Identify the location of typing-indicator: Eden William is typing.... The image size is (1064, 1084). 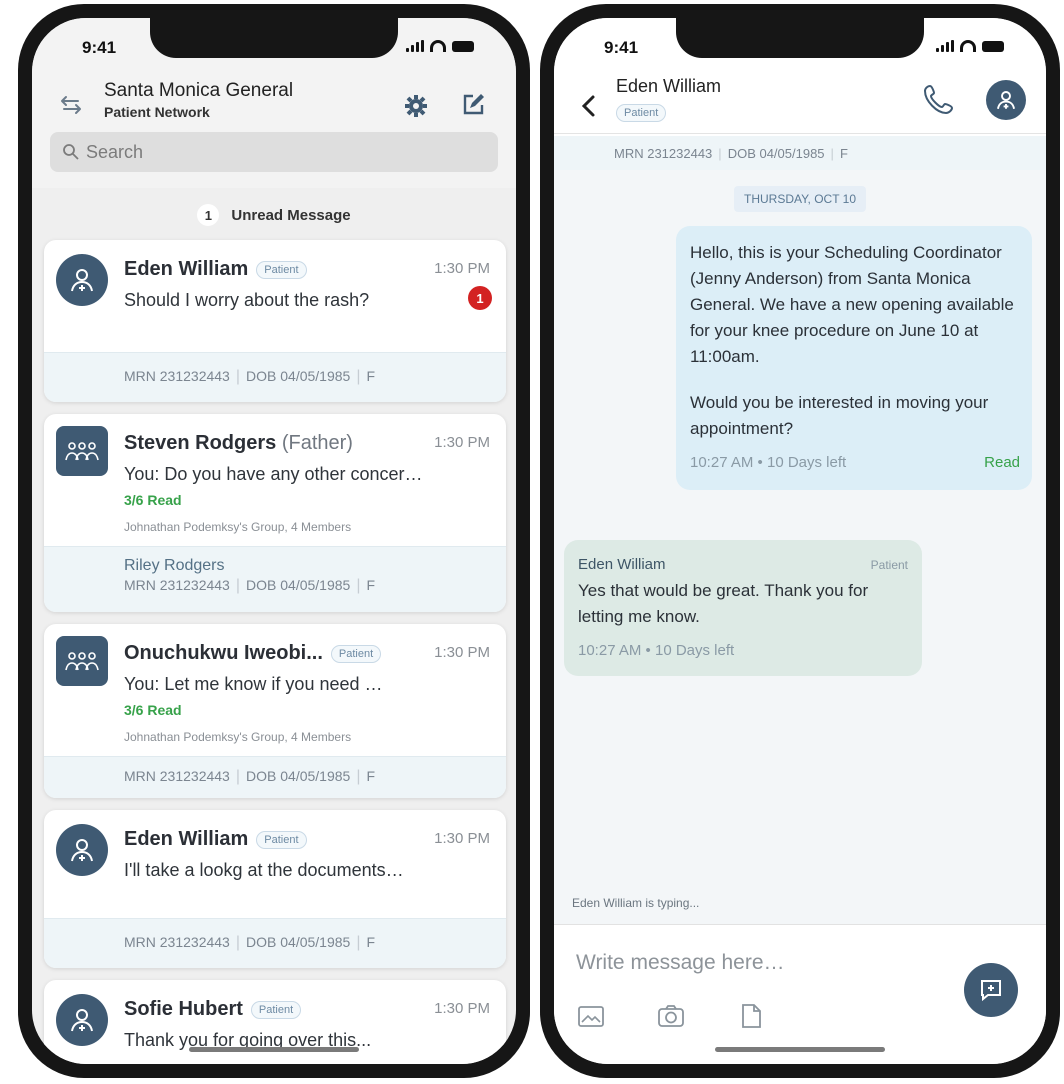
(636, 903).